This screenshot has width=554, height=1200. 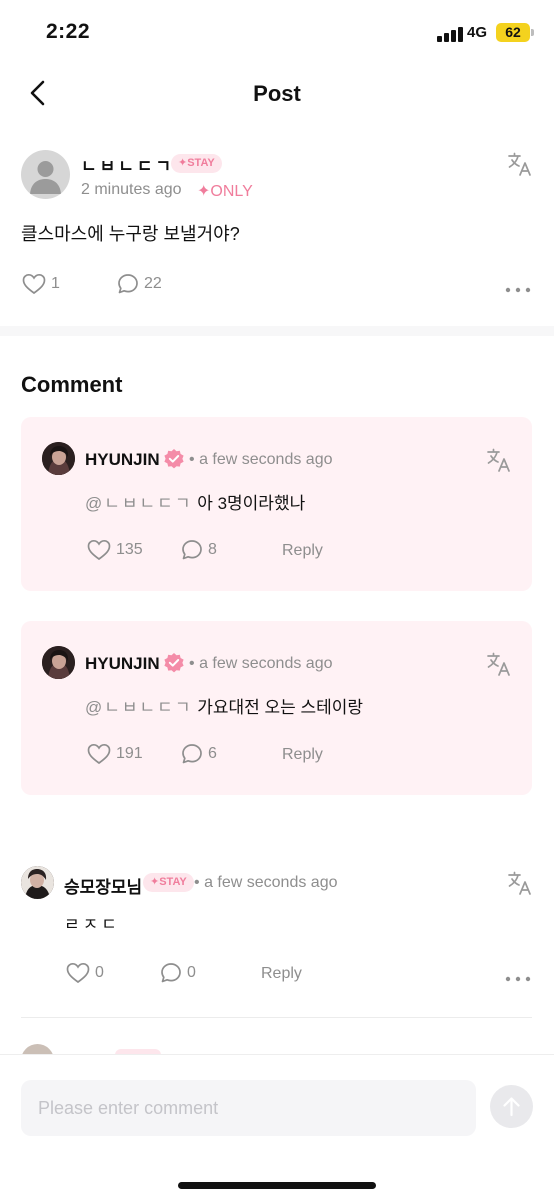 What do you see at coordinates (72, 384) in the screenshot?
I see `comments-title: Comment` at bounding box center [72, 384].